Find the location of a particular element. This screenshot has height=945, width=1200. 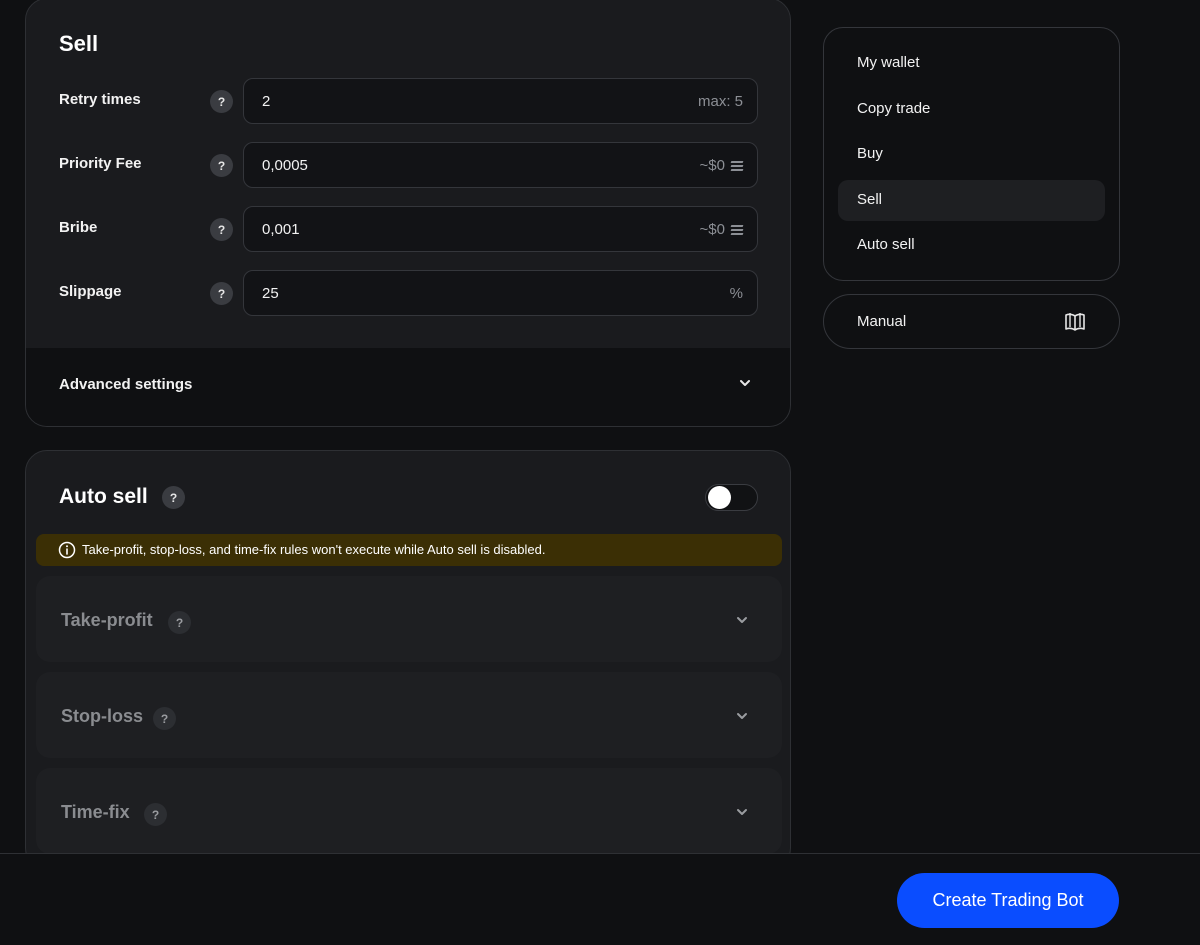

priority-fee-label: Priority Fee is located at coordinates (100, 163).